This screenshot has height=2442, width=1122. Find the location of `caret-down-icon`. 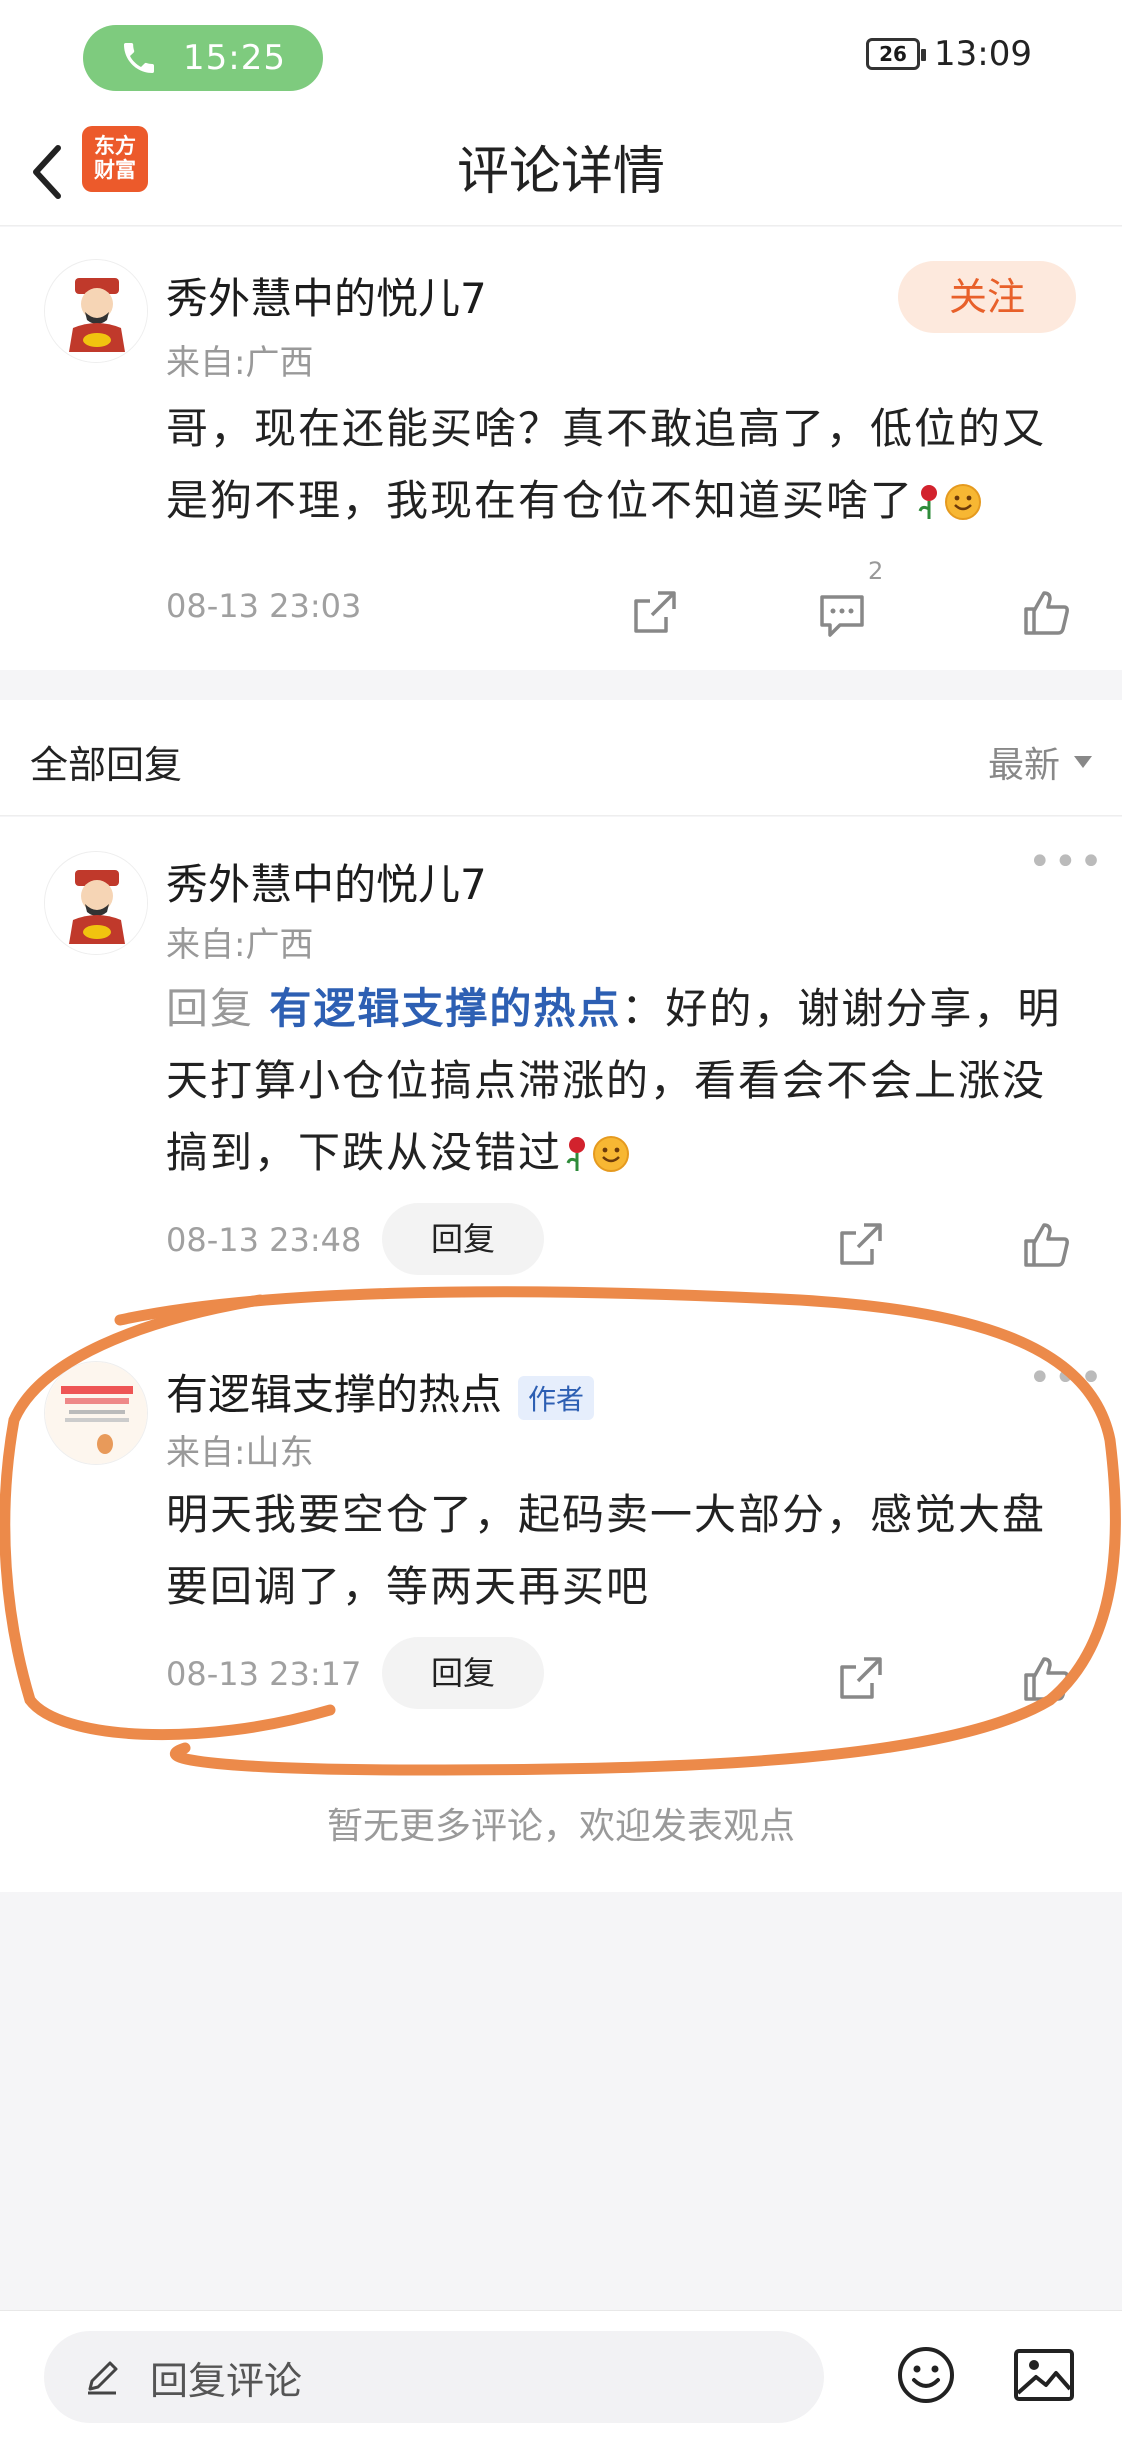

caret-down-icon is located at coordinates (1083, 762).